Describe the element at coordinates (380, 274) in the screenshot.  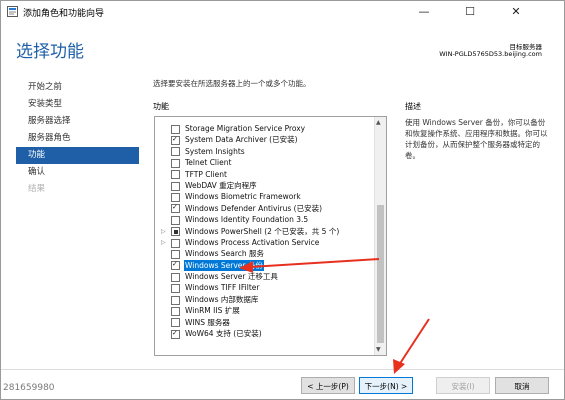
I see `scrollbar-thumb` at that location.